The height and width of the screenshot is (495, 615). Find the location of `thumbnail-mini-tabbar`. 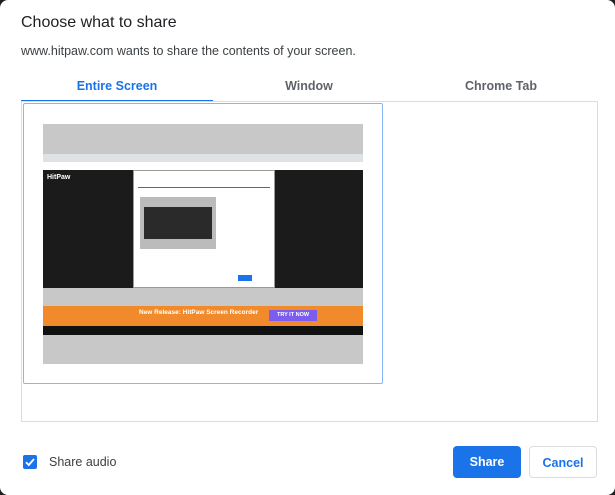

thumbnail-mini-tabbar is located at coordinates (204, 187).